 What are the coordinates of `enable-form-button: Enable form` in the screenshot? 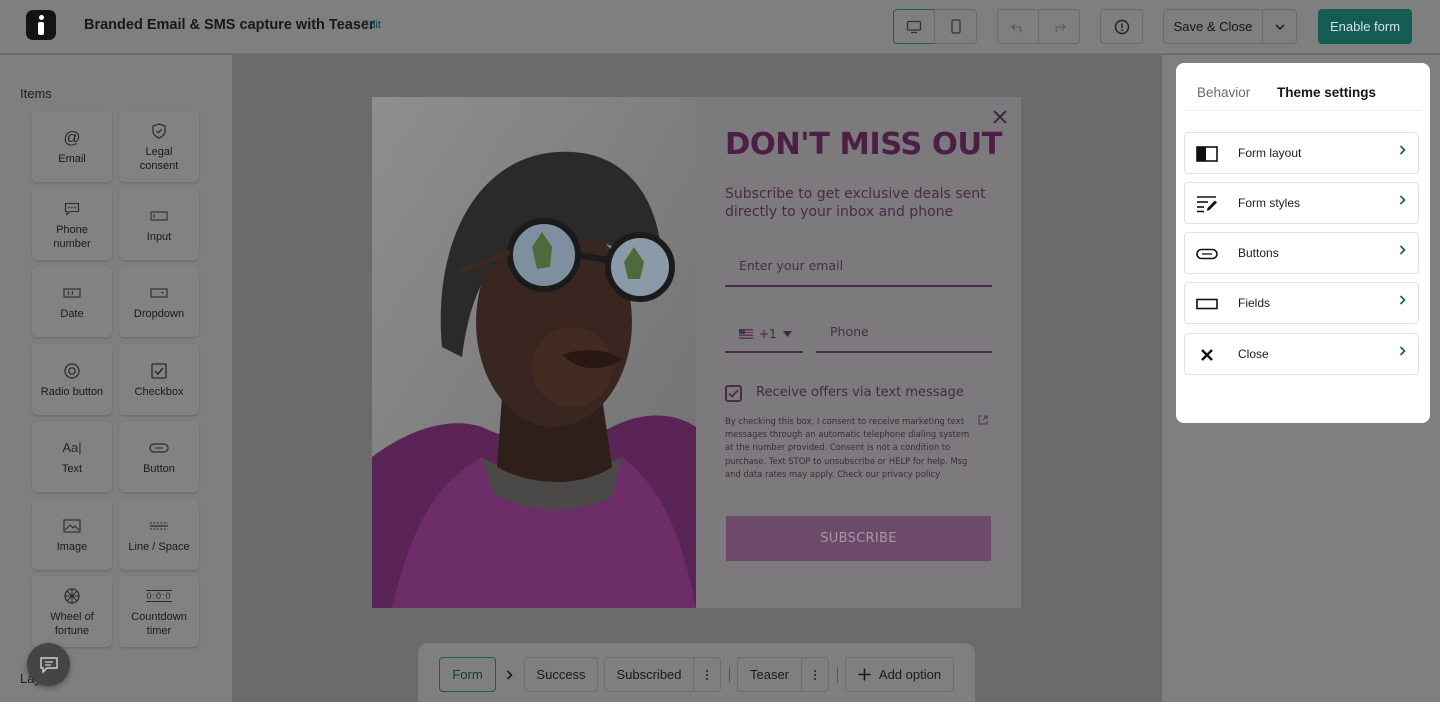 It's located at (1365, 26).